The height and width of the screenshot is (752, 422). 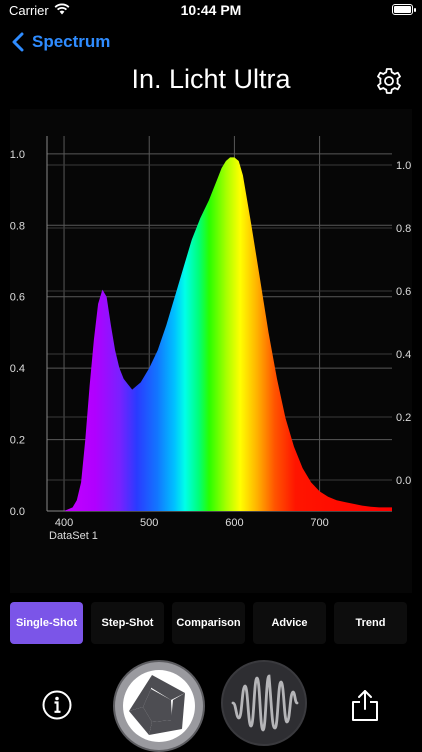 I want to click on waveform-icon, so click(x=265, y=703).